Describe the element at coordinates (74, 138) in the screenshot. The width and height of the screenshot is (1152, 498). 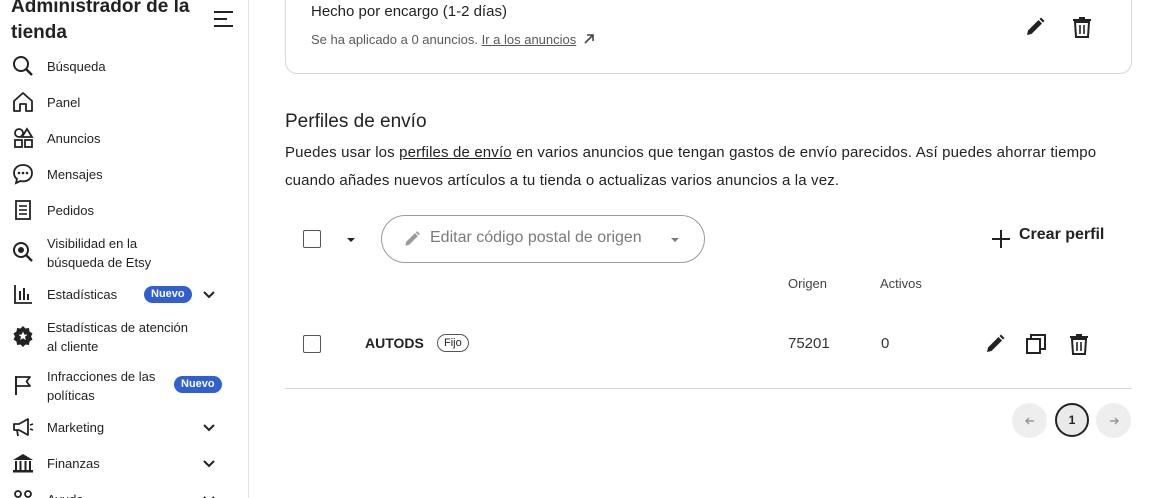
I see `sidebar-item-label: Anuncios` at that location.